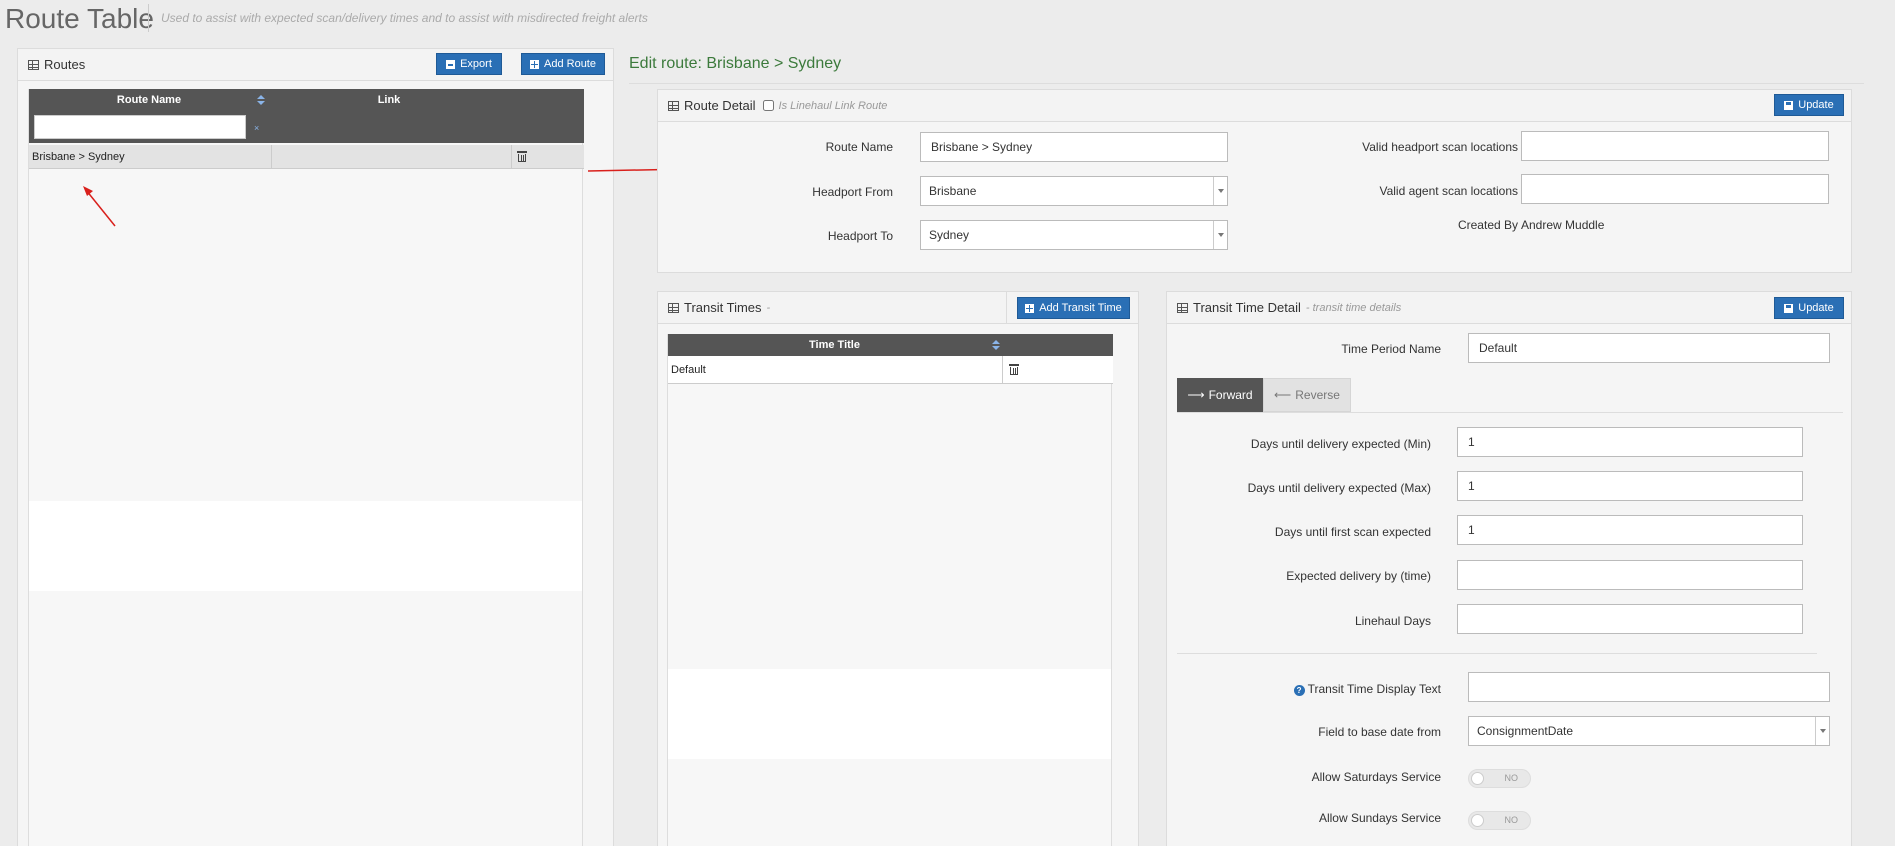 The width and height of the screenshot is (1895, 846). Describe the element at coordinates (852, 192) in the screenshot. I see `headport-from-label: Headport From` at that location.